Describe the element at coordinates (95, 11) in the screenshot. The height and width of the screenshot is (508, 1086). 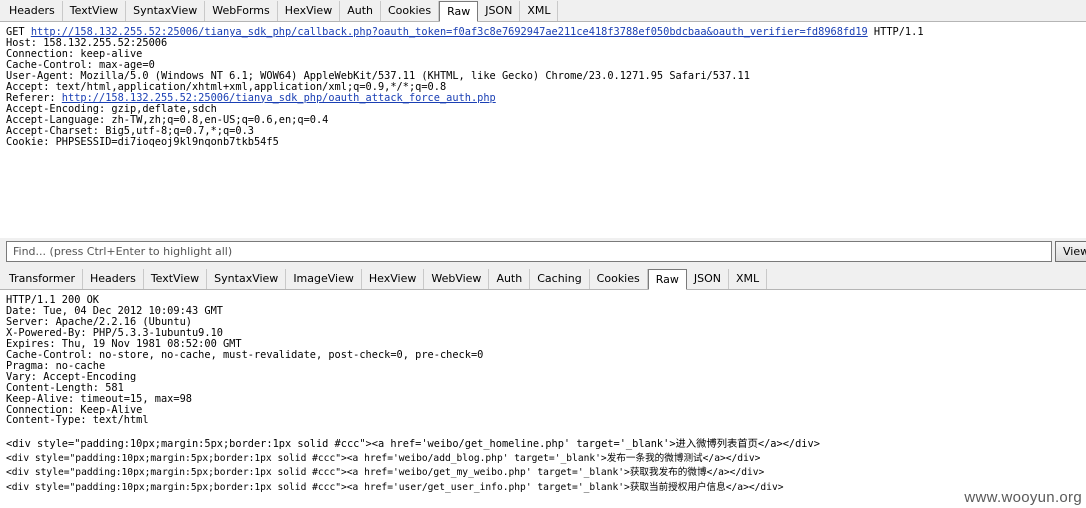
I see `request-tab-textview: TextView` at that location.